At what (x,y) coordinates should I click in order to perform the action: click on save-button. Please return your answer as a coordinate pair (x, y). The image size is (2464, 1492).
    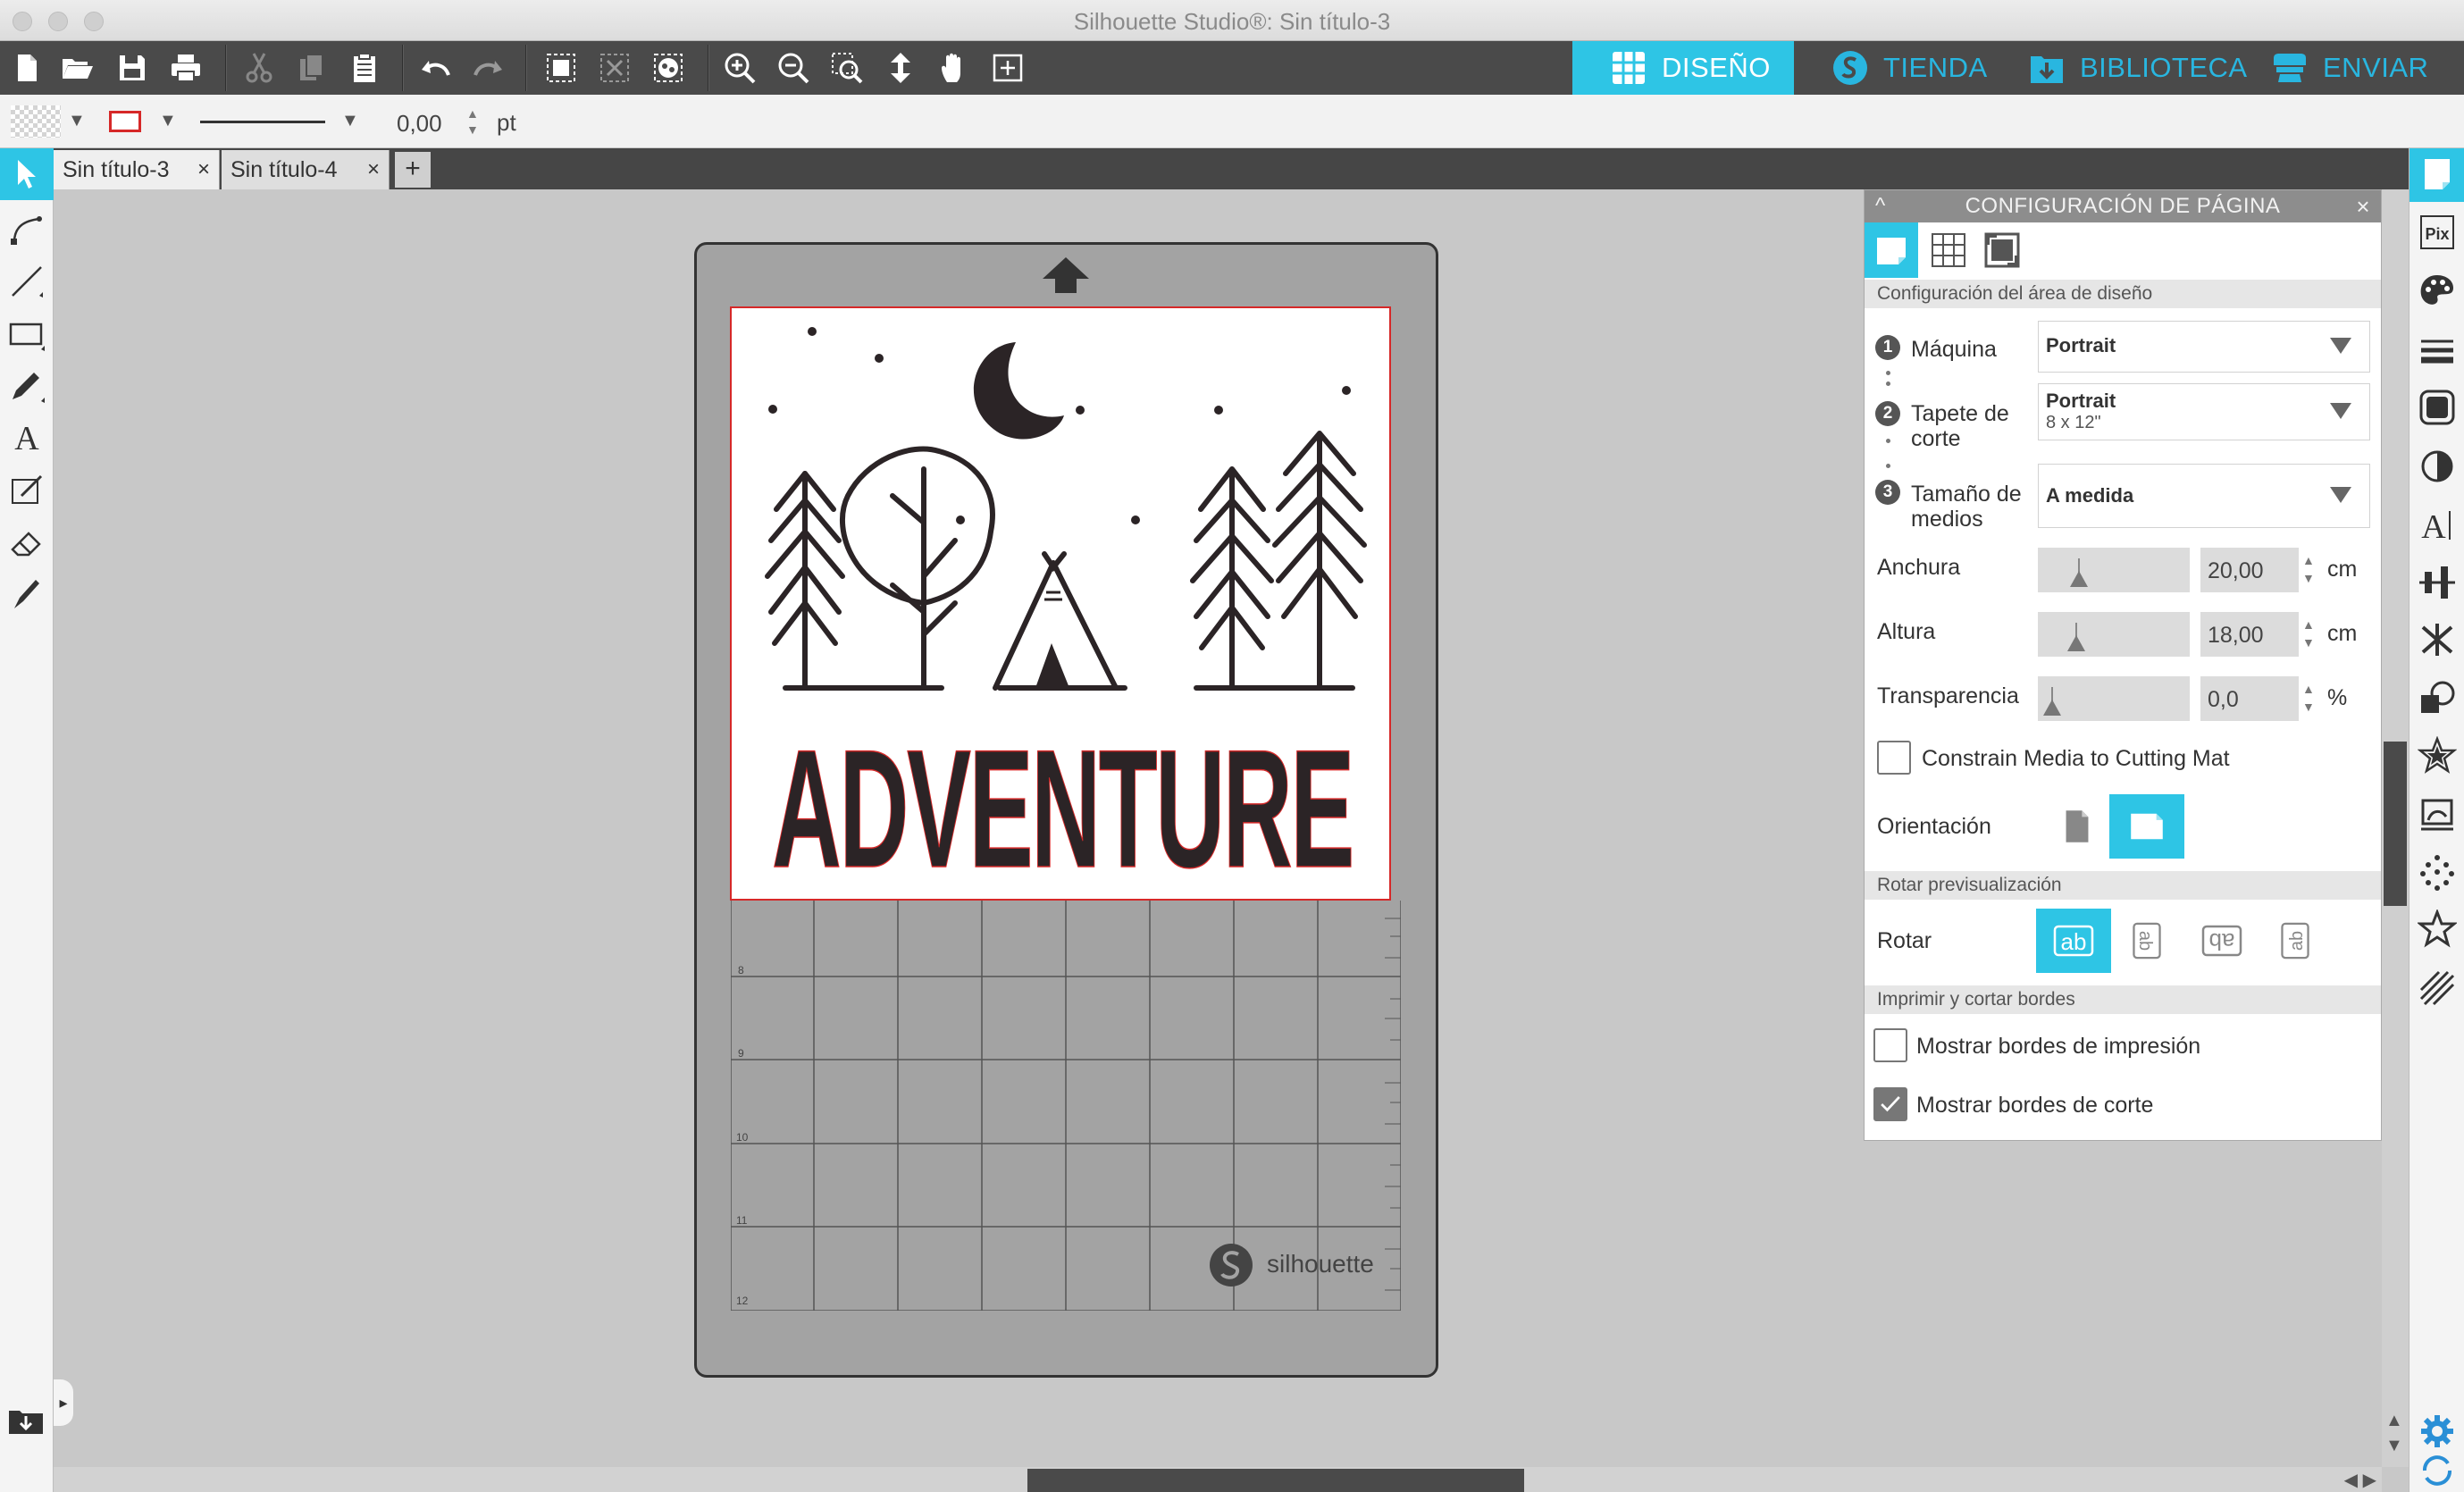
    Looking at the image, I should click on (132, 67).